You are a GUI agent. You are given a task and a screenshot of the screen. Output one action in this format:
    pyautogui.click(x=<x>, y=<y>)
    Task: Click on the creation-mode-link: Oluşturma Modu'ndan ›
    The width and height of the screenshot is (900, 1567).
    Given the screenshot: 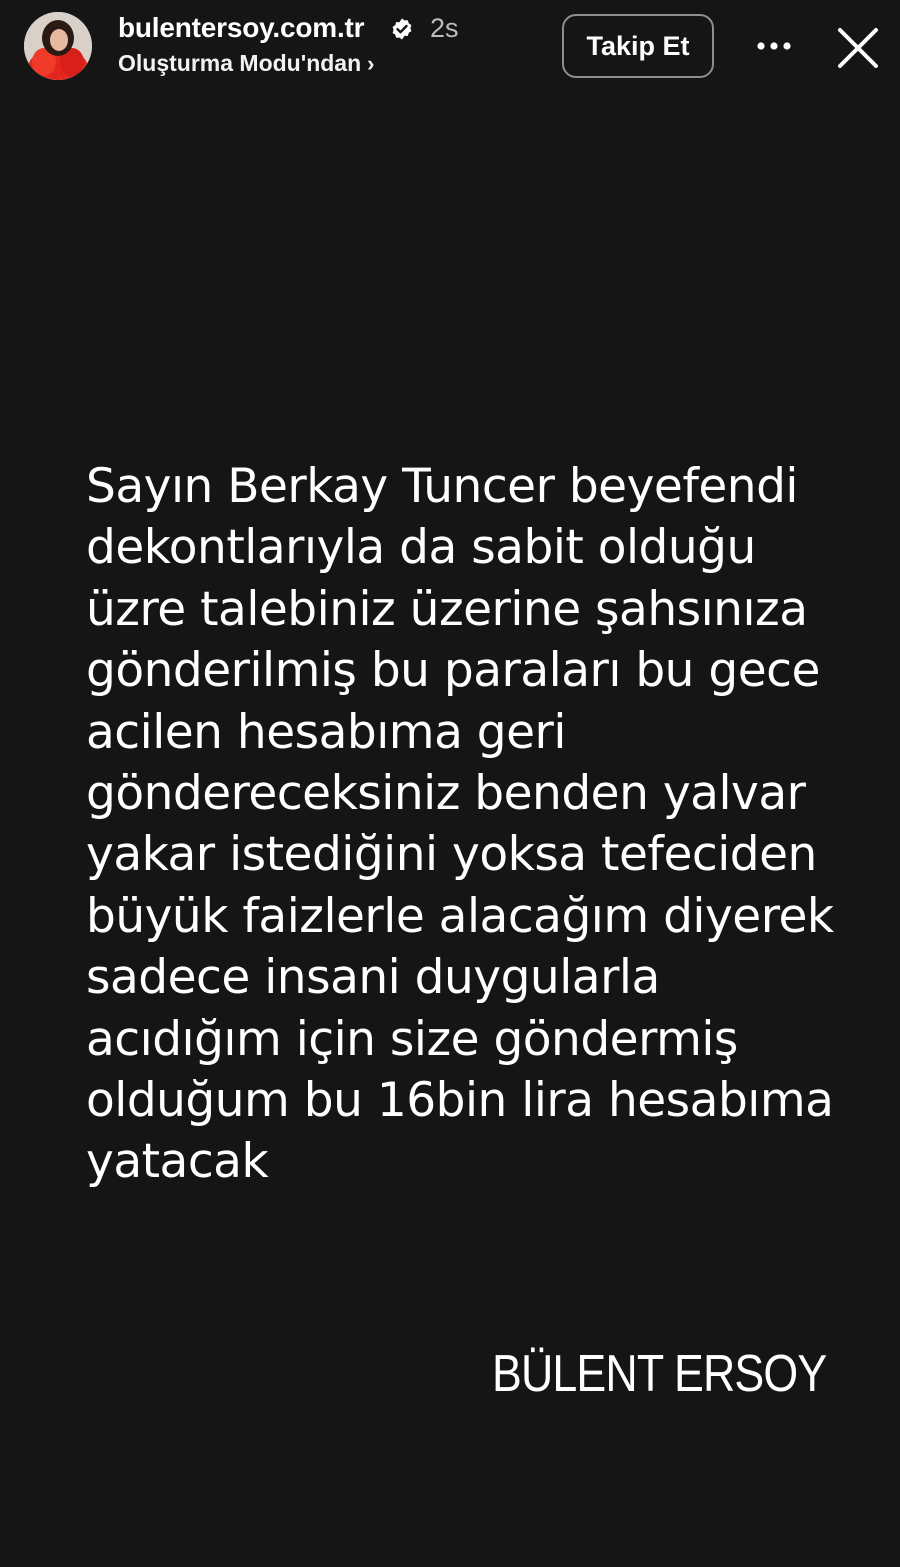 What is the action you would take?
    pyautogui.click(x=246, y=63)
    